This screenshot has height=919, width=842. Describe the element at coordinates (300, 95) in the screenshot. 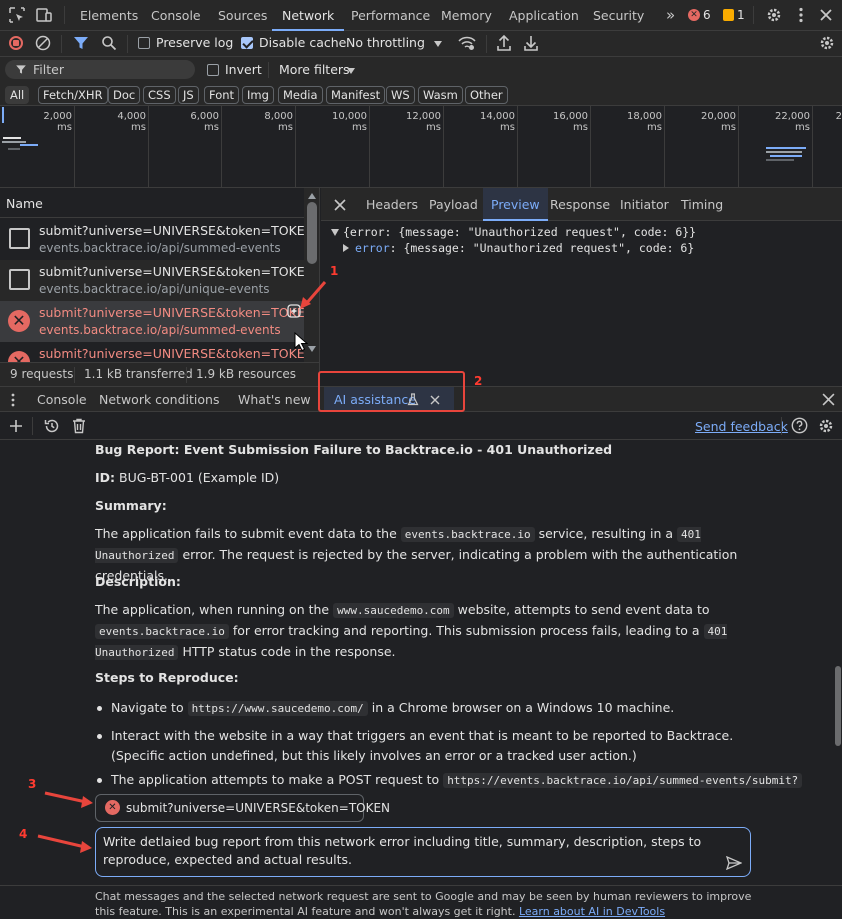

I see `filter-chip-media: Media` at that location.